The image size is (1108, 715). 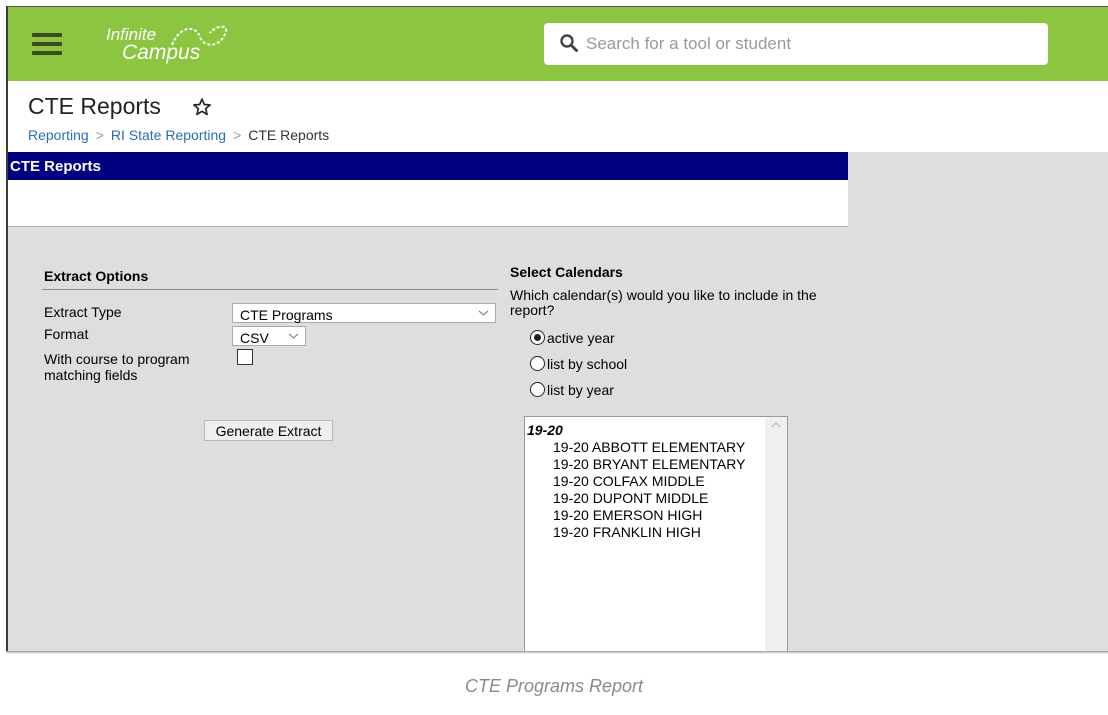 I want to click on list-item: 19-20 DUPONT MIDDLE, so click(x=630, y=498).